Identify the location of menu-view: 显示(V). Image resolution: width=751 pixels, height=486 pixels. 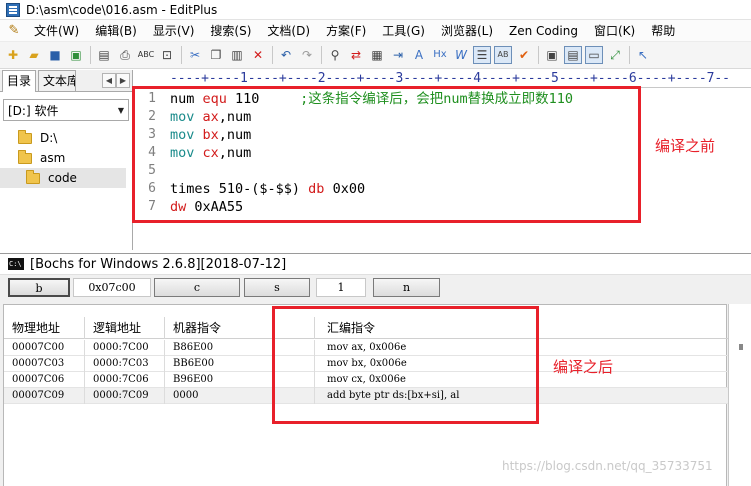
(174, 31).